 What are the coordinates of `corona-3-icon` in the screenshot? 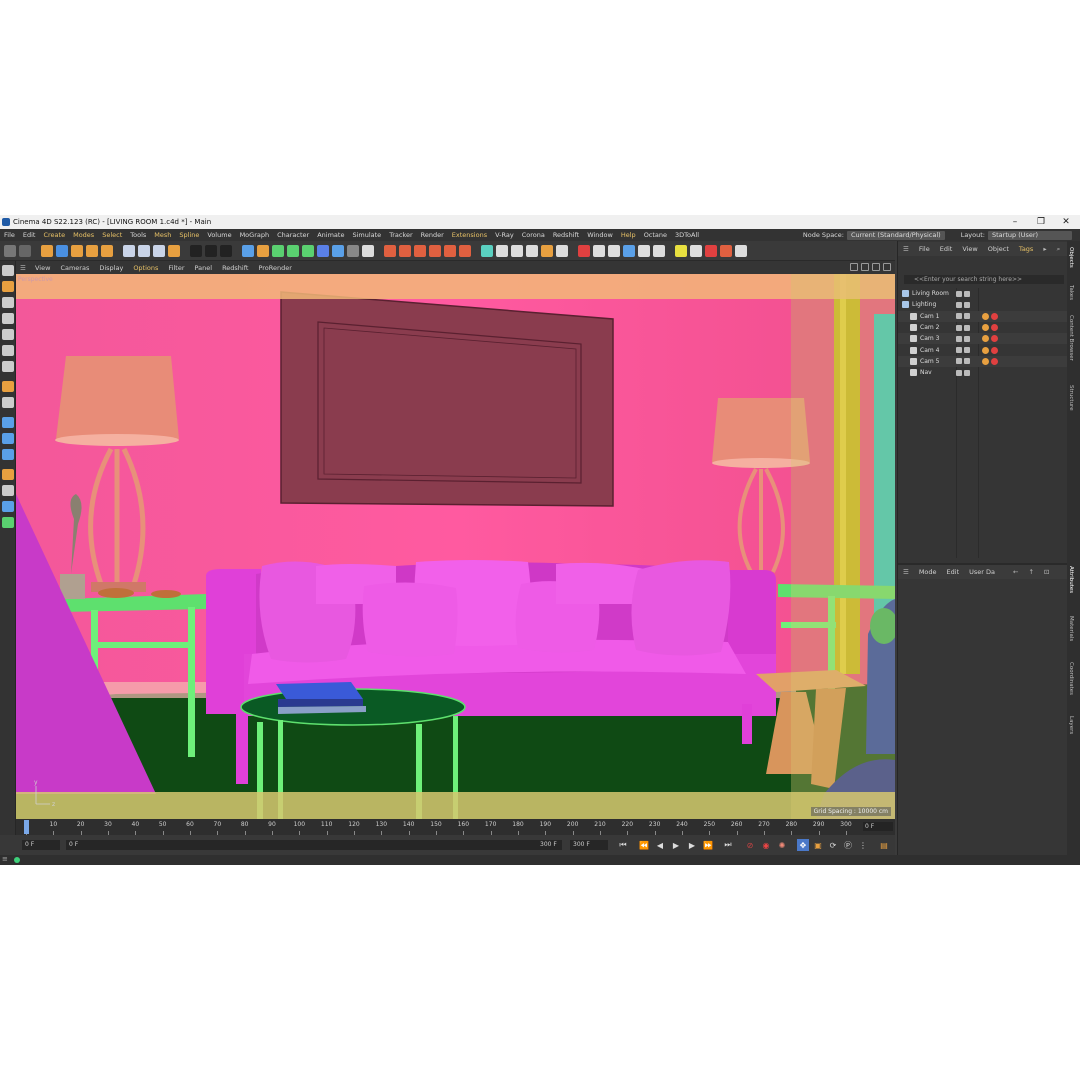 It's located at (517, 251).